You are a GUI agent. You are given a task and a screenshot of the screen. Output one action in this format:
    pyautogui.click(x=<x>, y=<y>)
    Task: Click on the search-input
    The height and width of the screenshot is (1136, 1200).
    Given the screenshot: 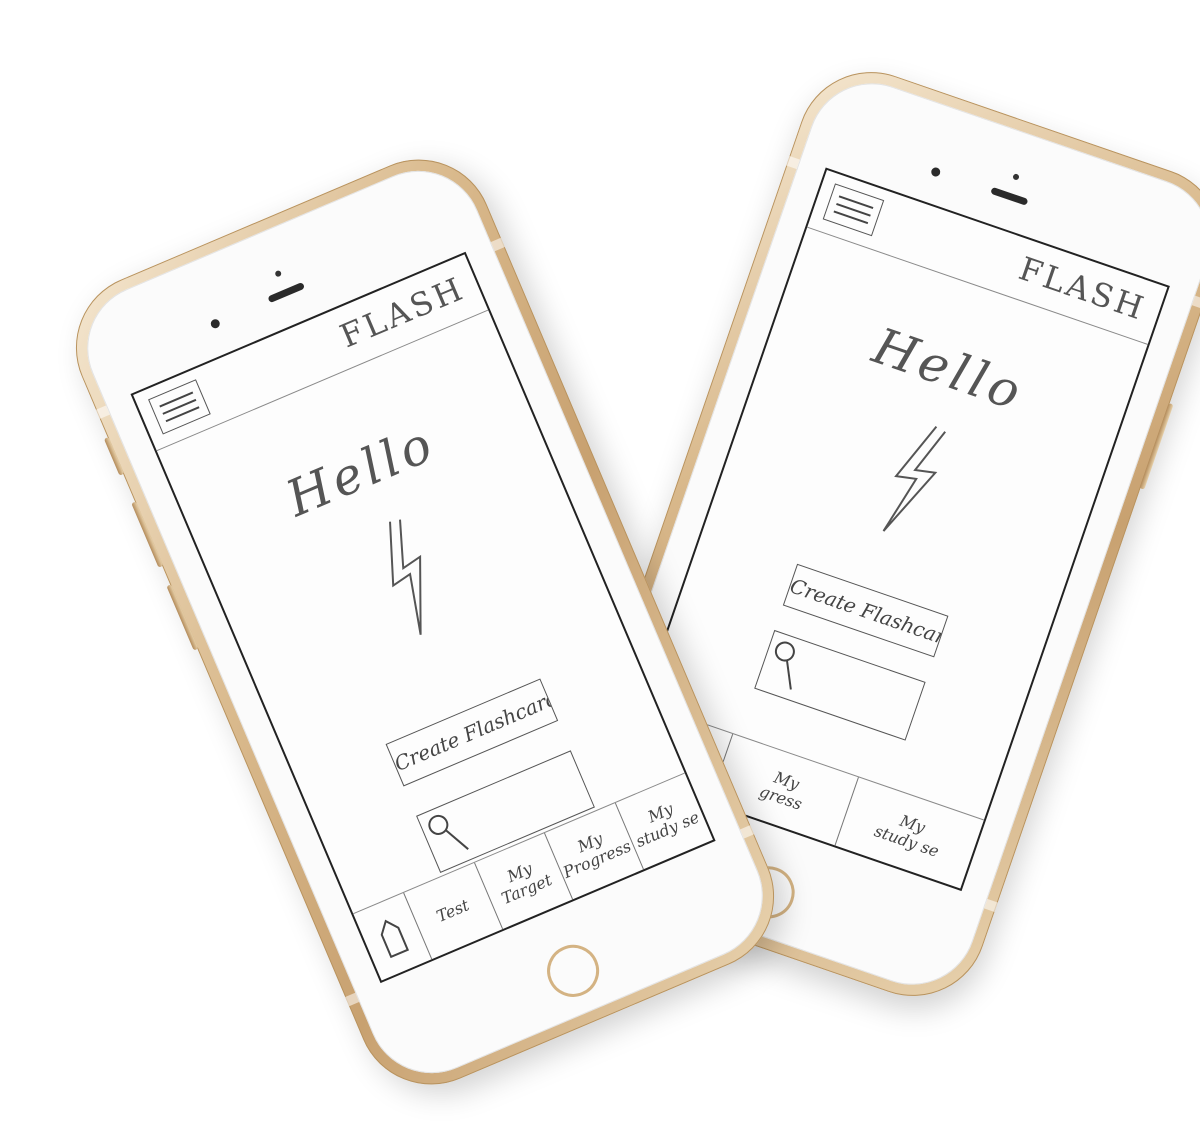 What is the action you would take?
    pyautogui.click(x=840, y=685)
    